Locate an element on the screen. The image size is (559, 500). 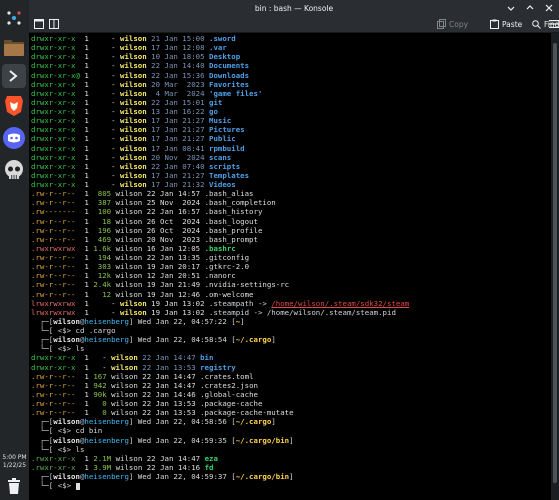
discord-icon is located at coordinates (14, 138).